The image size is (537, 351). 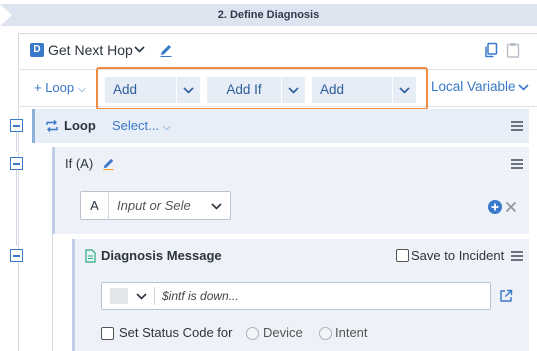 What do you see at coordinates (473, 86) in the screenshot?
I see `local-variable-menu: Local Variable` at bounding box center [473, 86].